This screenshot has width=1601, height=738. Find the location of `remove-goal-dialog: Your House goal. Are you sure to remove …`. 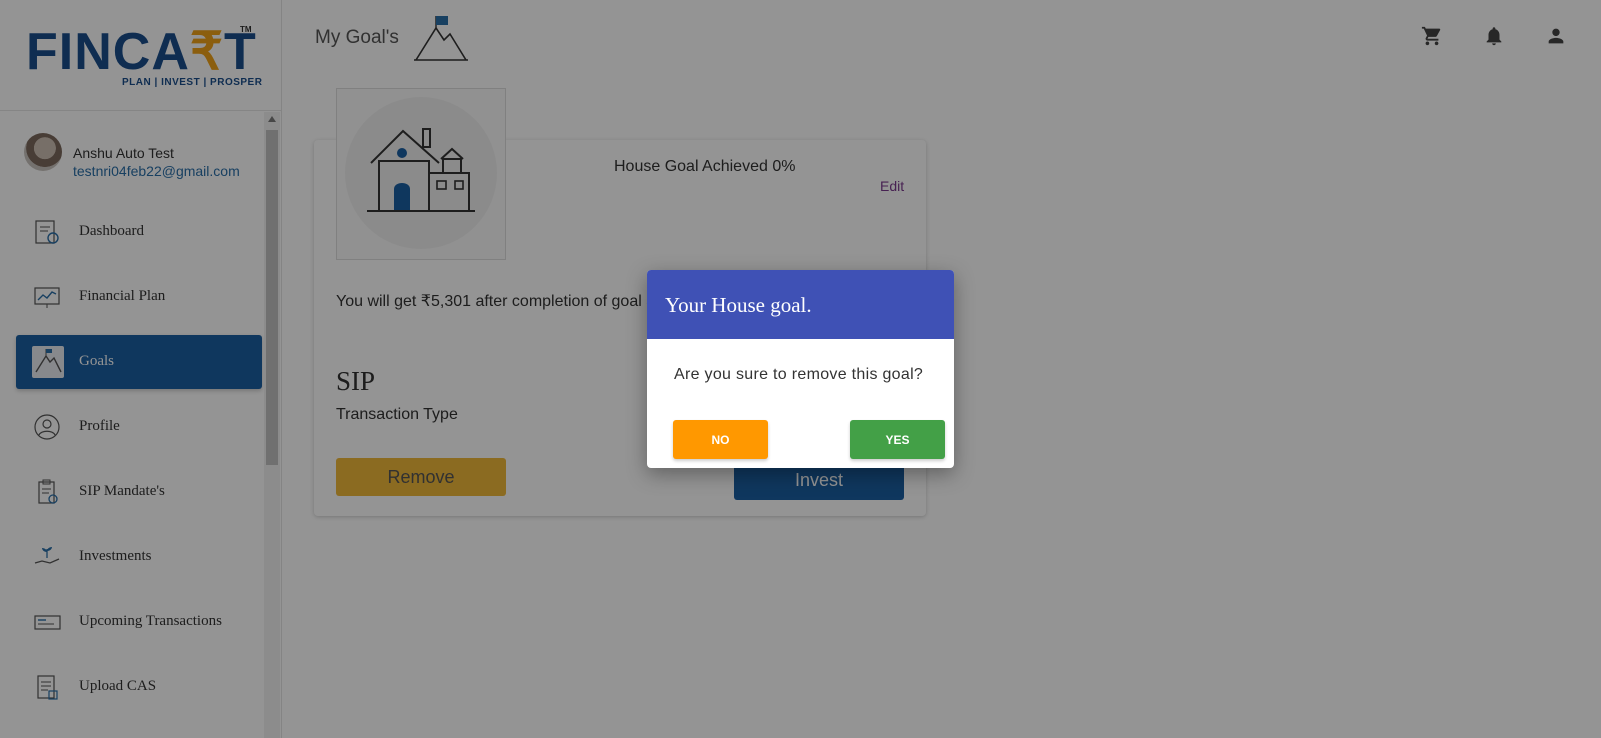

remove-goal-dialog: Your House goal. Are you sure to remove … is located at coordinates (800, 369).